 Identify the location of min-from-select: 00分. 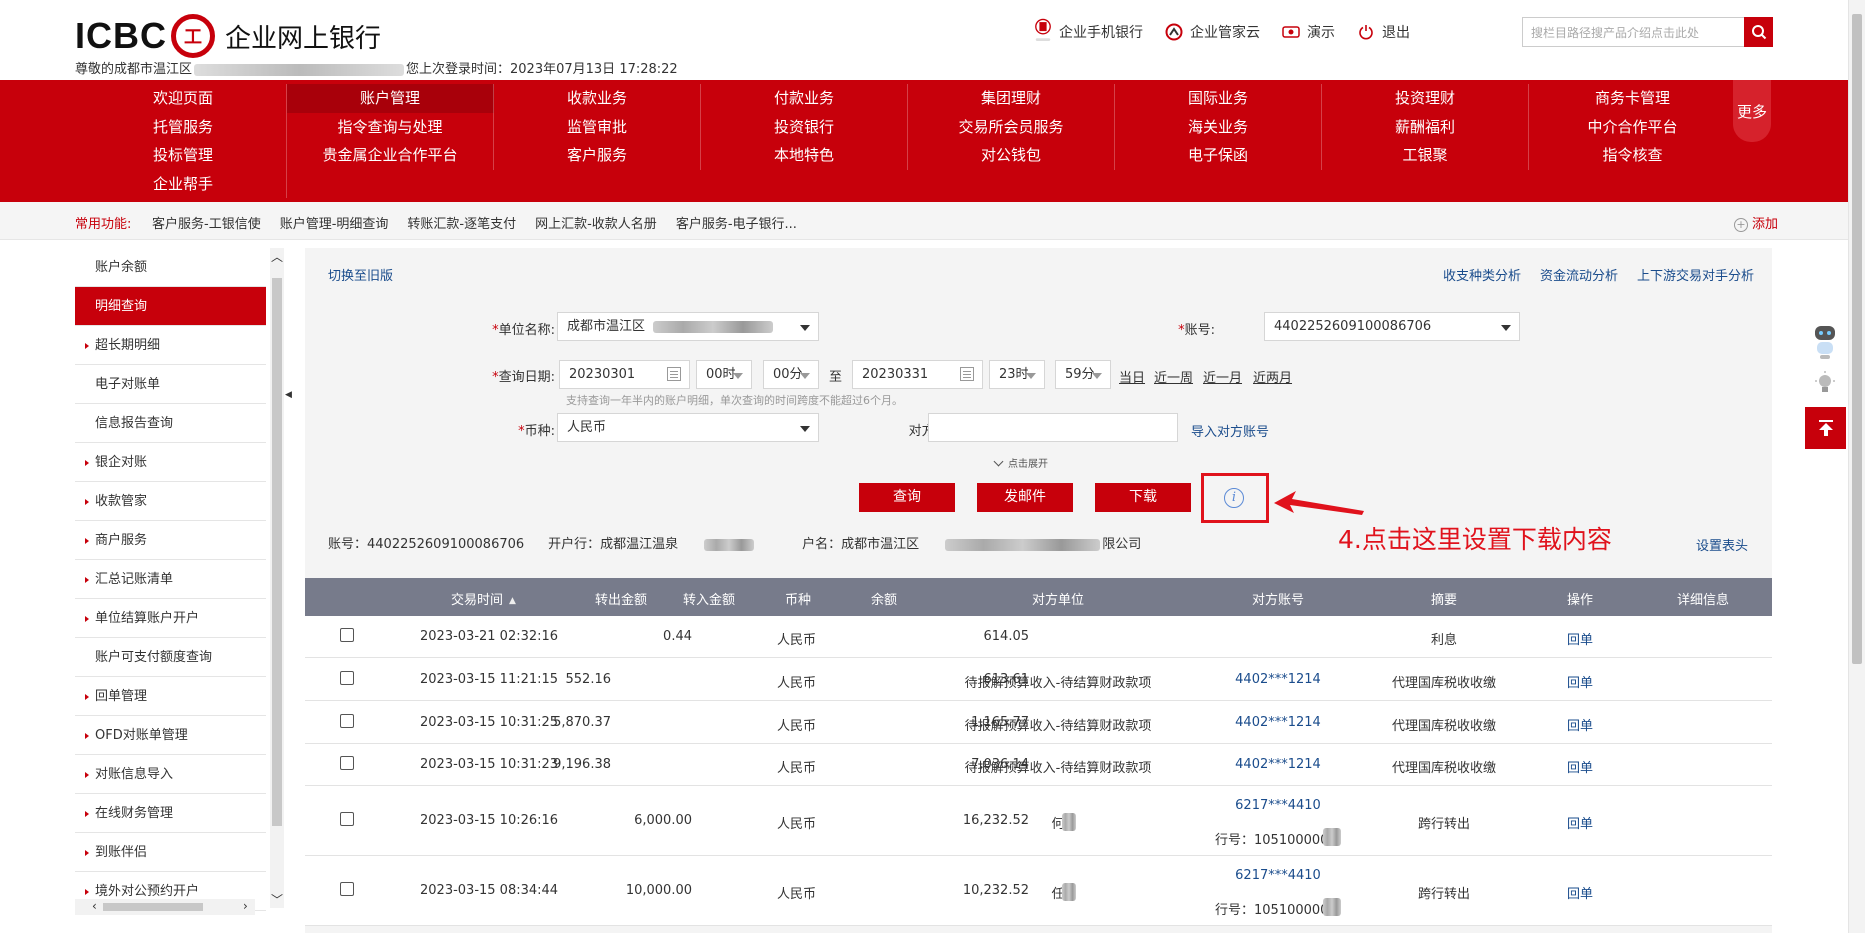
(791, 374).